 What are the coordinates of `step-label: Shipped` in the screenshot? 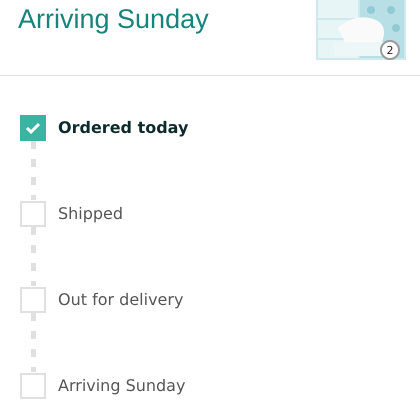 It's located at (91, 213).